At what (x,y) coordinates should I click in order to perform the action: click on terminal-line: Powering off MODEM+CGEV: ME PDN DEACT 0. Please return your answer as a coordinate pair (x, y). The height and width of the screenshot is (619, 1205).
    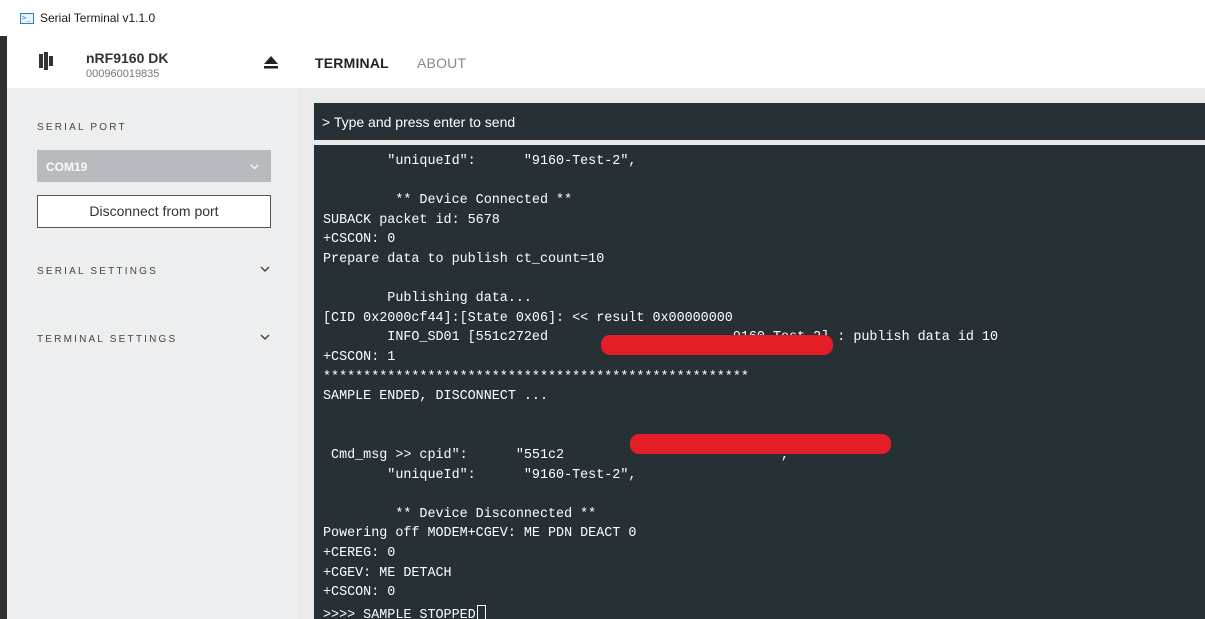
    Looking at the image, I should click on (480, 534).